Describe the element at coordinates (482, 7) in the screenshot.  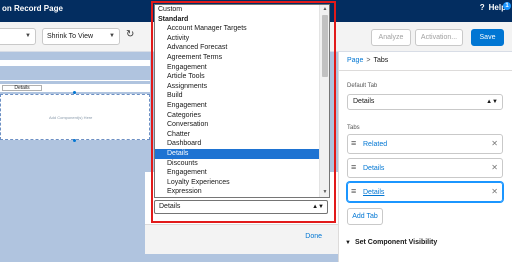
I see `help-icon: ?` at that location.